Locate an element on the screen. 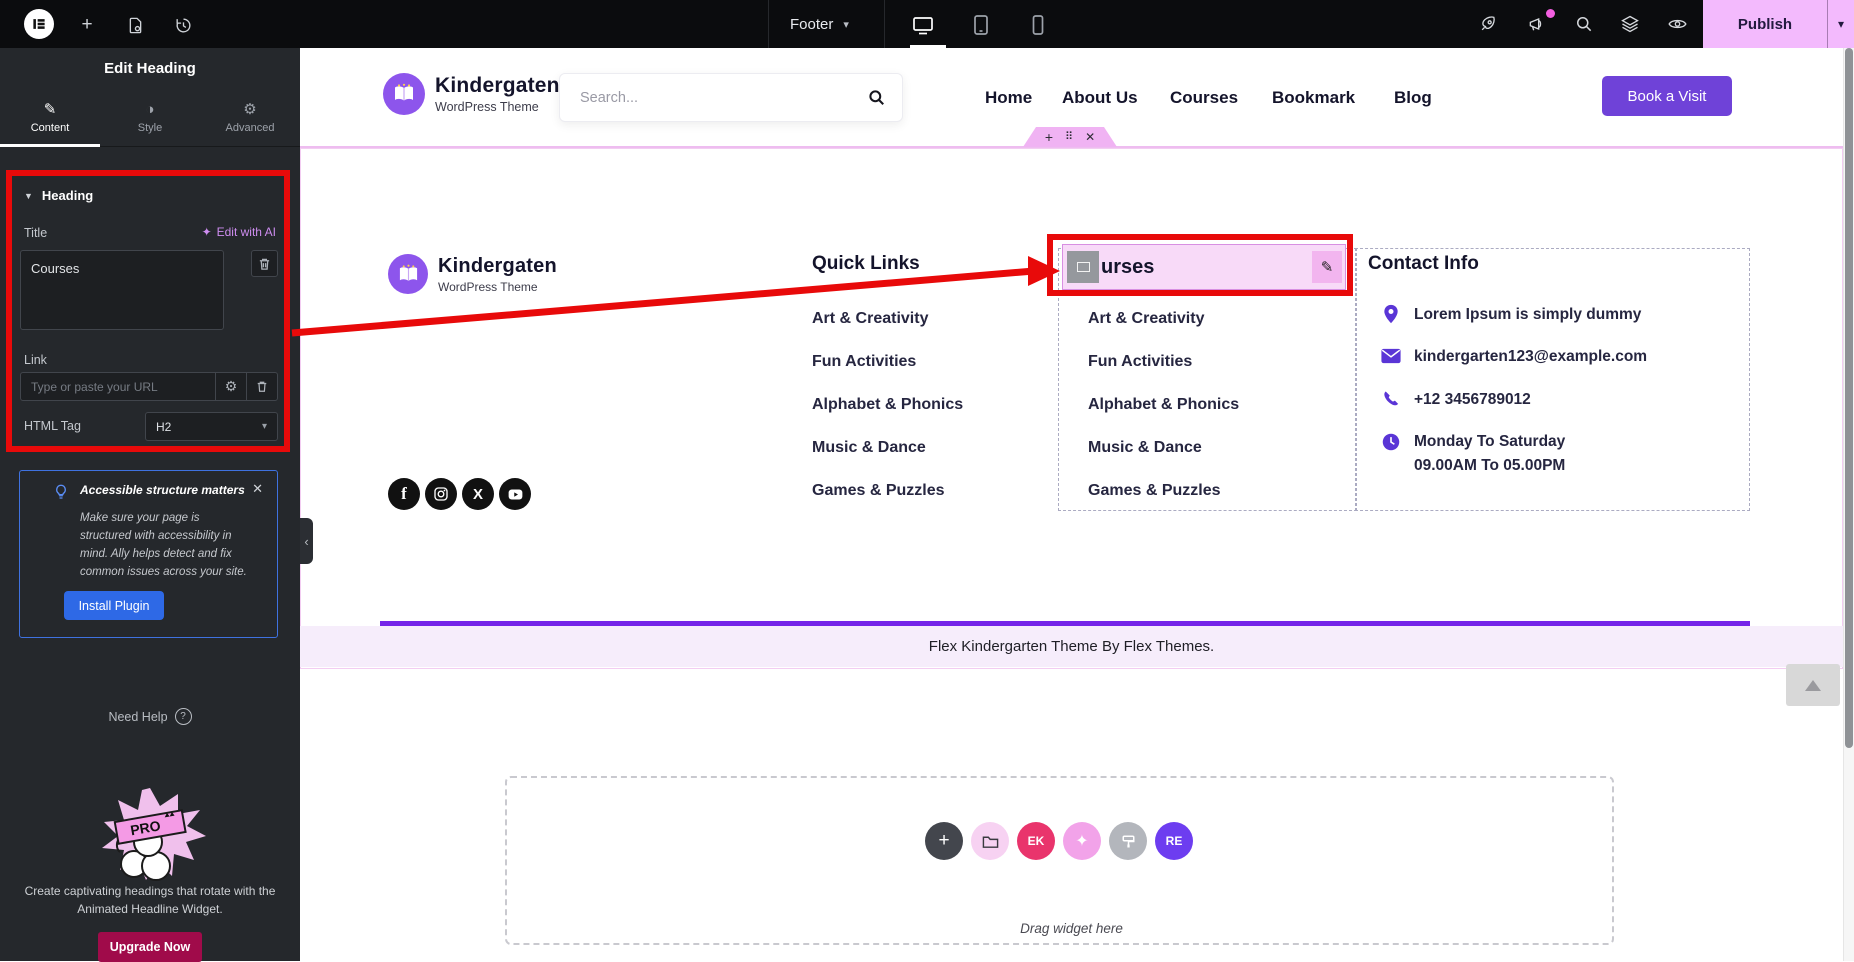 This screenshot has width=1854, height=962. search-icon is located at coordinates (876, 97).